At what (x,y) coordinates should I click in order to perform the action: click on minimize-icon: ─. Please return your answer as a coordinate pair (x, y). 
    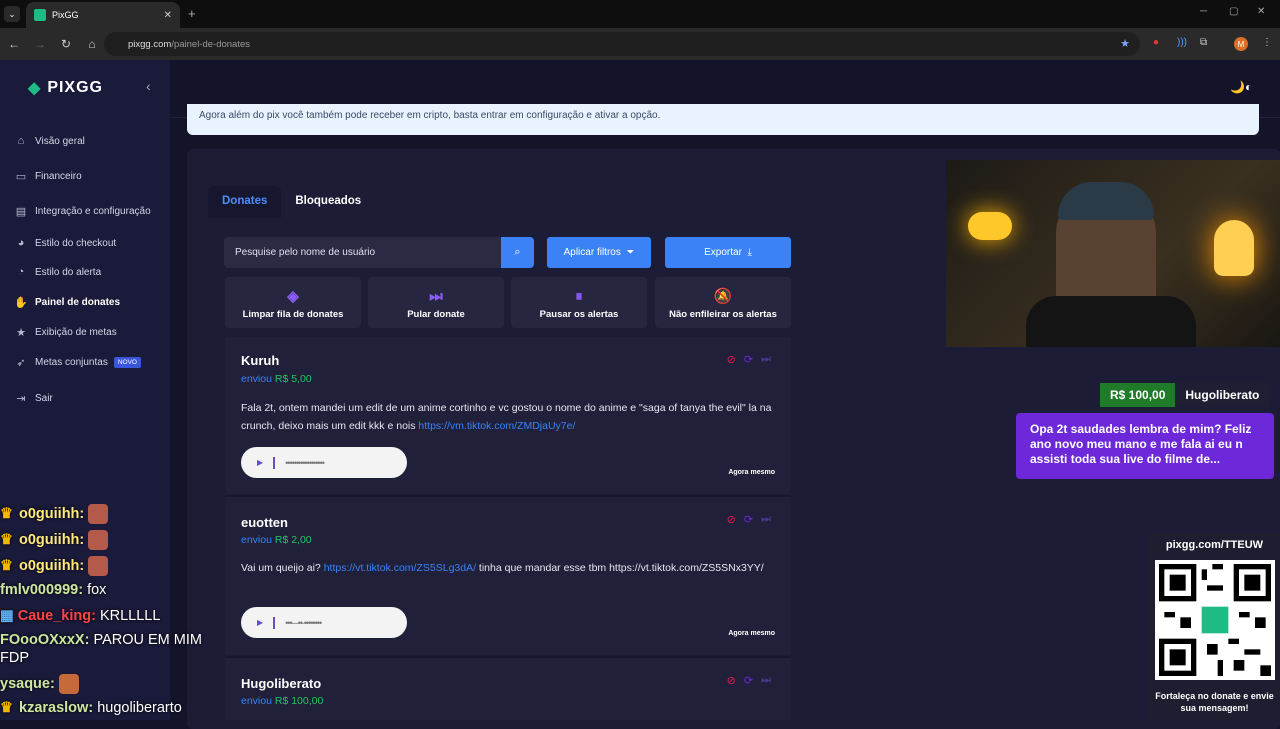
    Looking at the image, I should click on (1203, 11).